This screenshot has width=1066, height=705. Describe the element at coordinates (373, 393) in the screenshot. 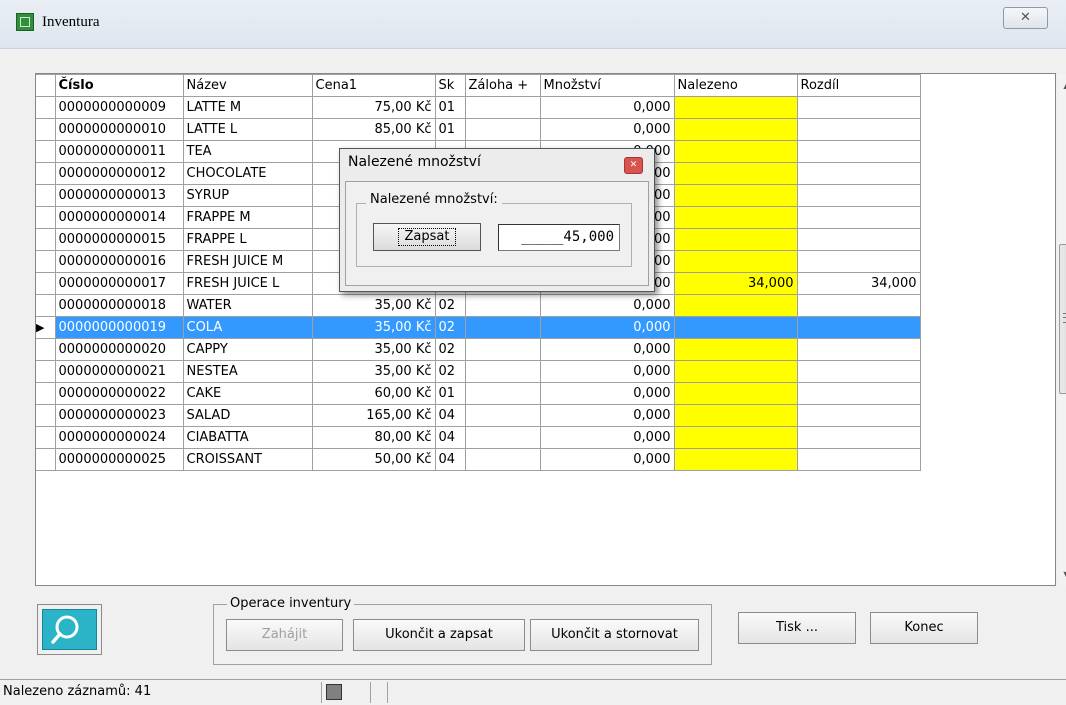

I see `cell-cena: 60,00 Kč` at that location.